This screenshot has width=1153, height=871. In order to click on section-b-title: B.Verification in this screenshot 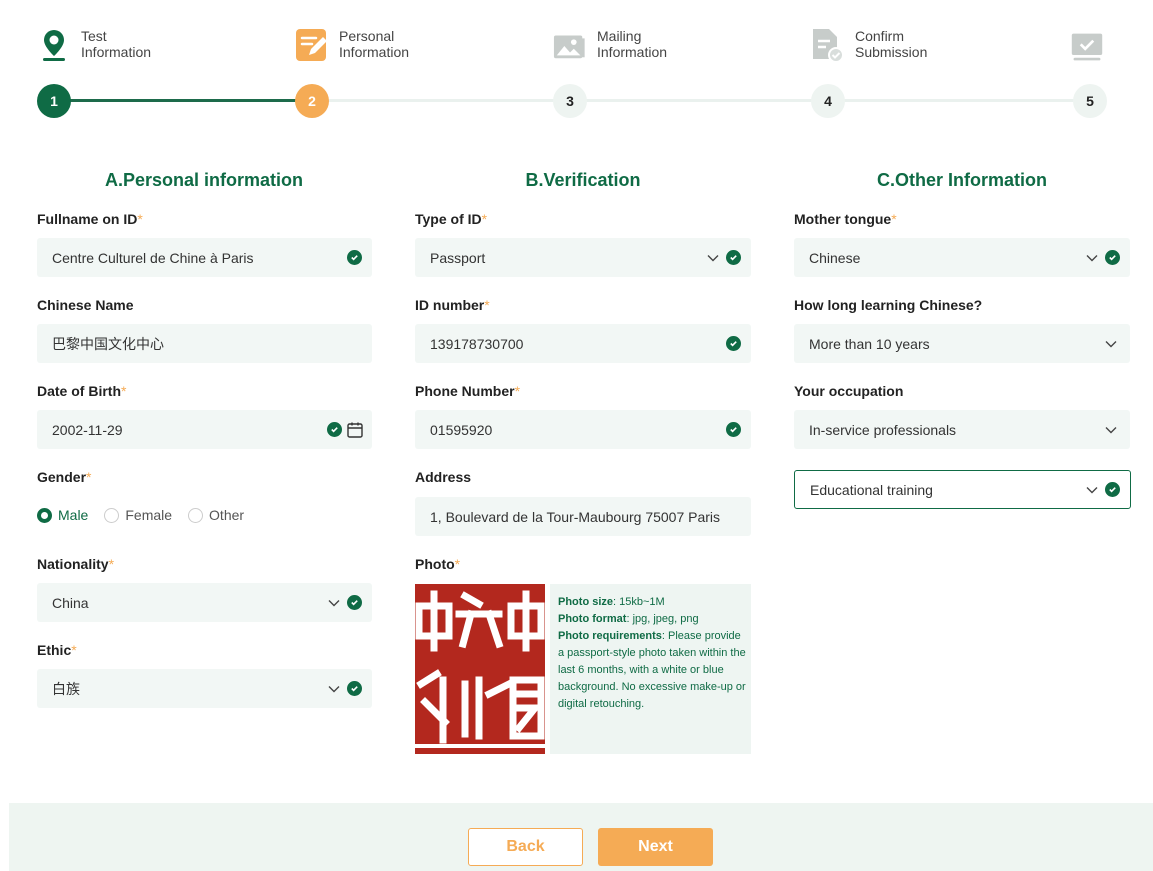, I will do `click(583, 180)`.